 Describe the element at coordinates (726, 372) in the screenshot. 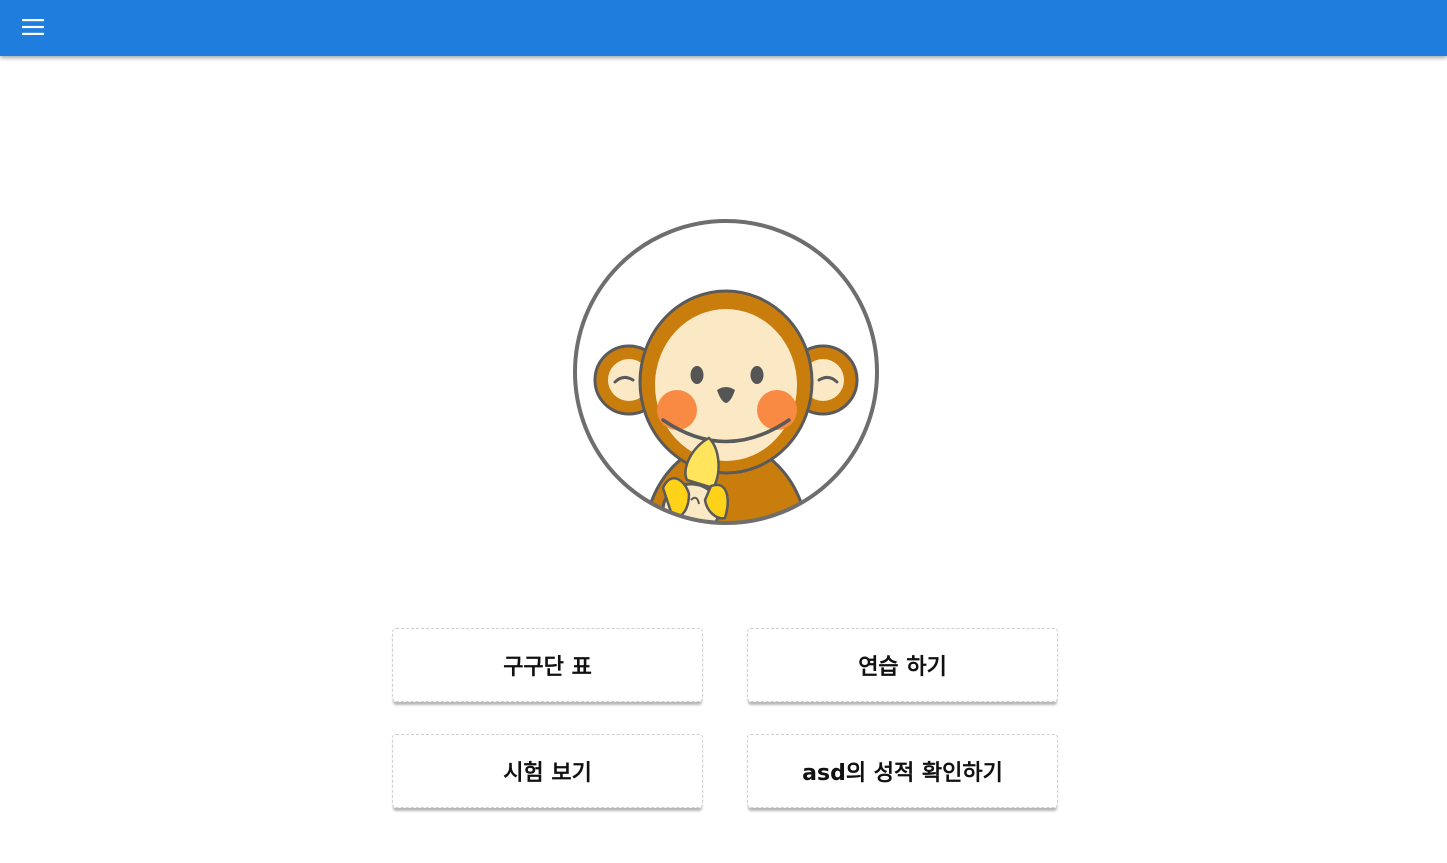

I see `monkey-avatar` at that location.